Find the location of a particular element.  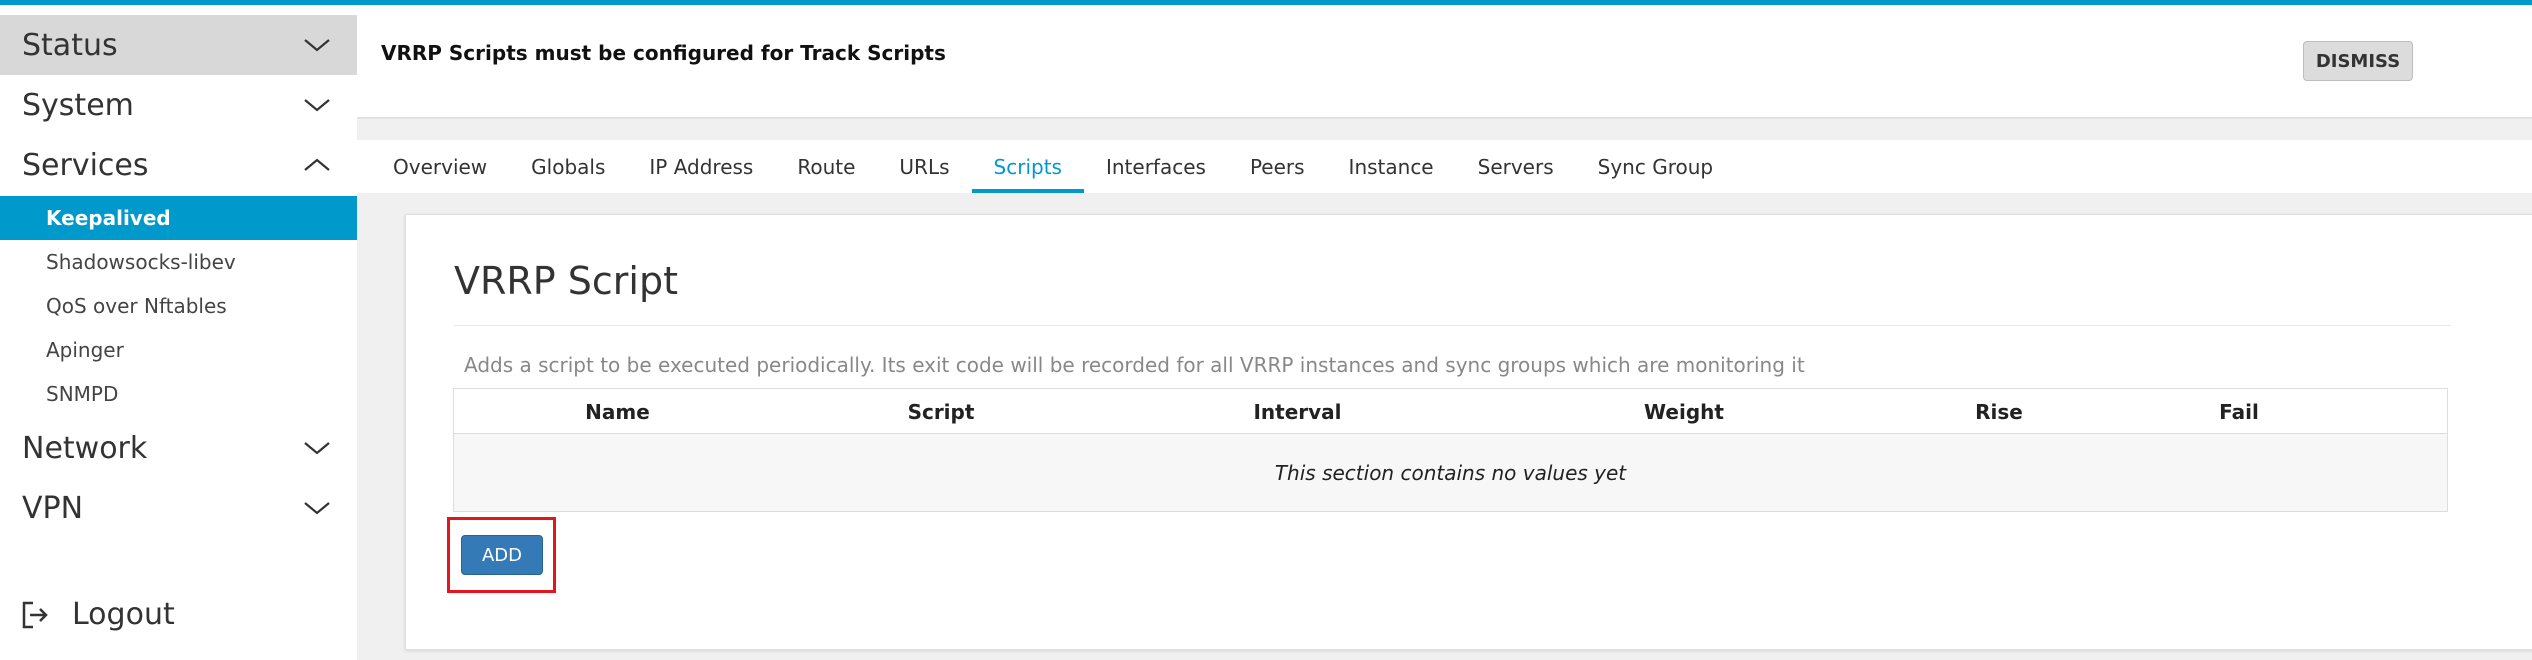

sidebar-item-services: Services is located at coordinates (178, 165).